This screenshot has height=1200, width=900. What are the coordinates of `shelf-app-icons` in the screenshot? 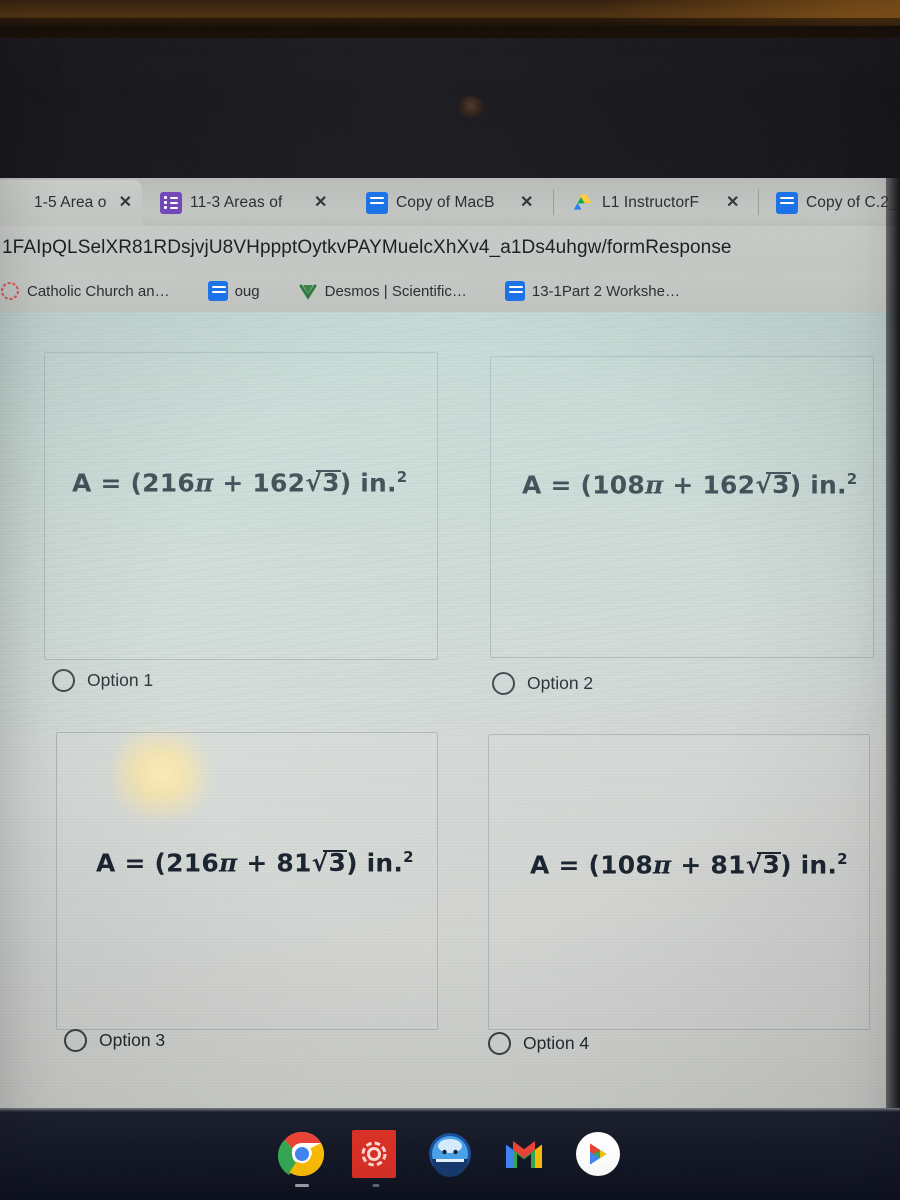 It's located at (450, 1156).